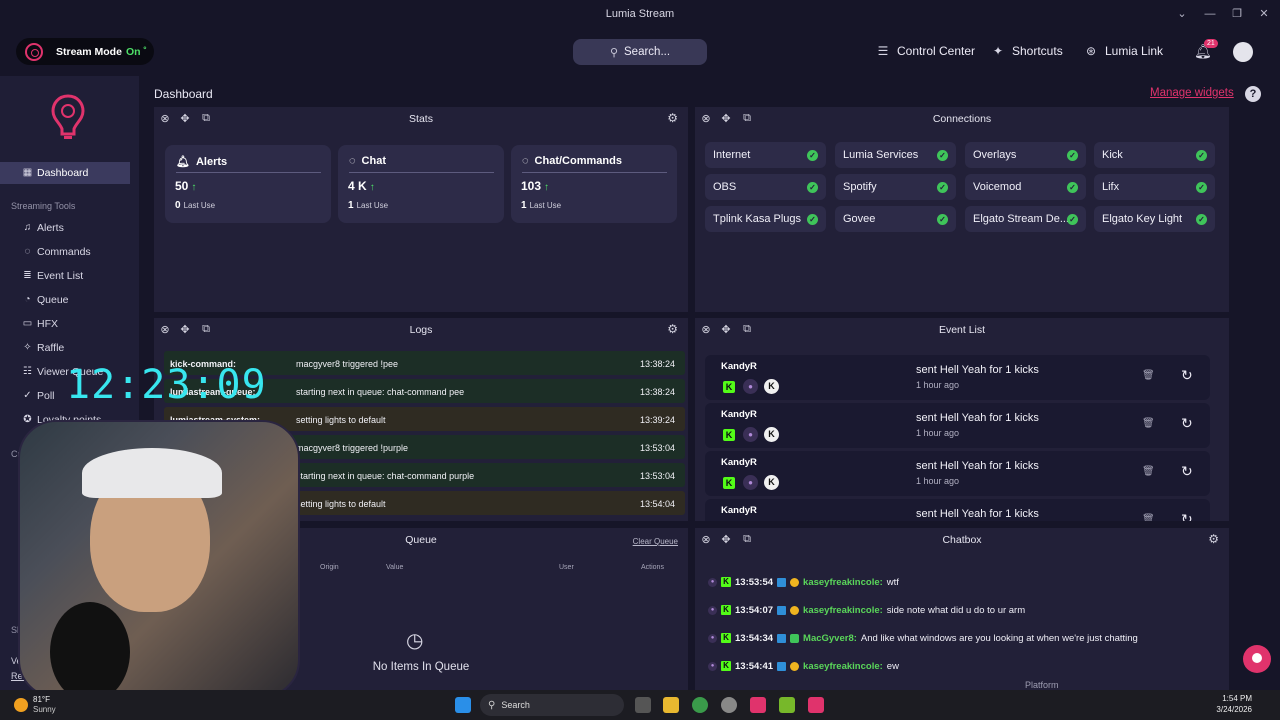 The height and width of the screenshot is (720, 1280). I want to click on chat-text: ew, so click(892, 666).